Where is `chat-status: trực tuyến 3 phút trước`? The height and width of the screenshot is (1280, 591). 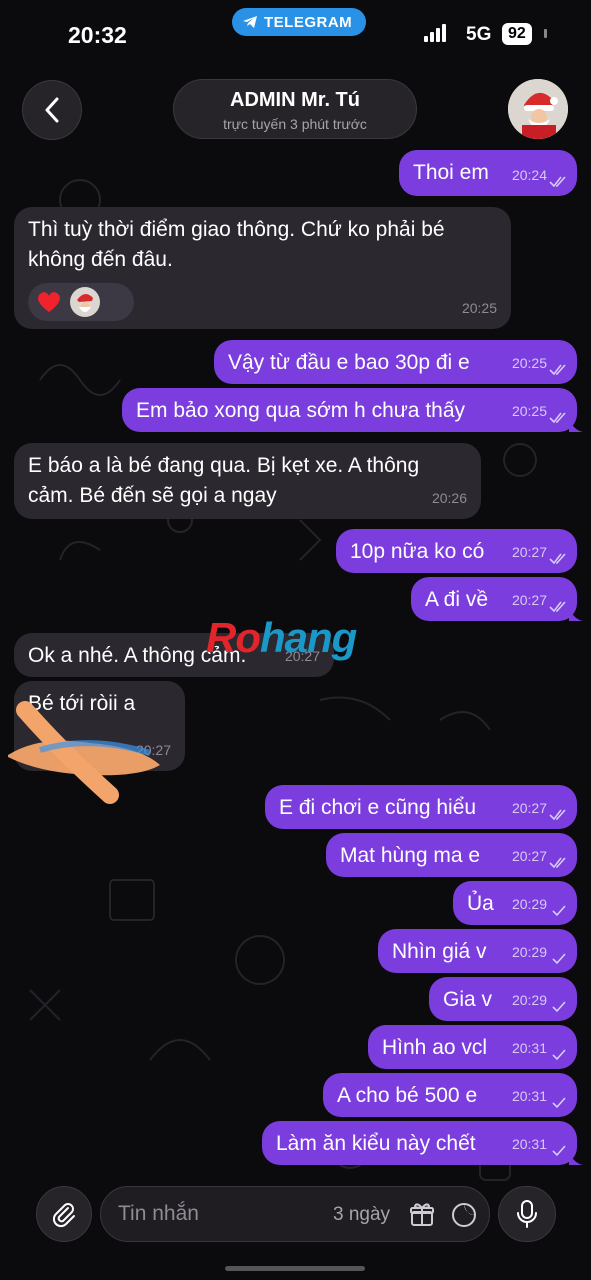
chat-status: trực tuyến 3 phút trước is located at coordinates (295, 124).